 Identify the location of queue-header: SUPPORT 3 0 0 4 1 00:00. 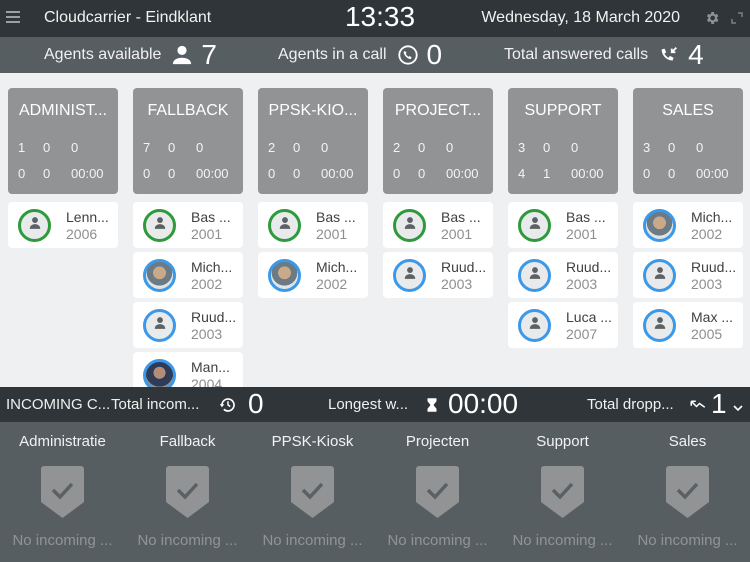
(563, 141).